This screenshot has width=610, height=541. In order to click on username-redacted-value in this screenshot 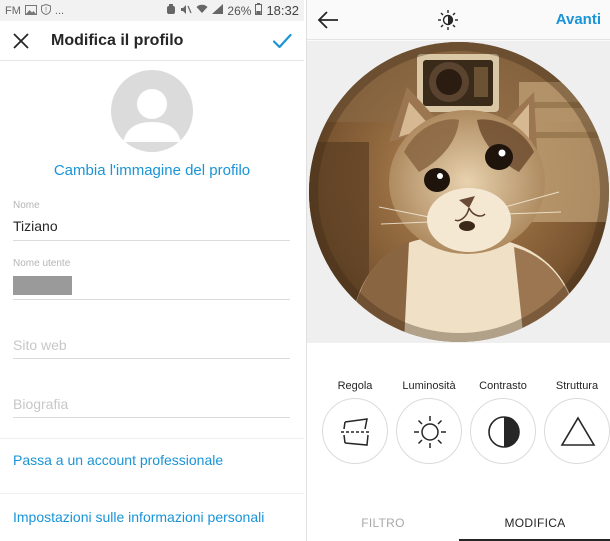, I will do `click(42, 285)`.